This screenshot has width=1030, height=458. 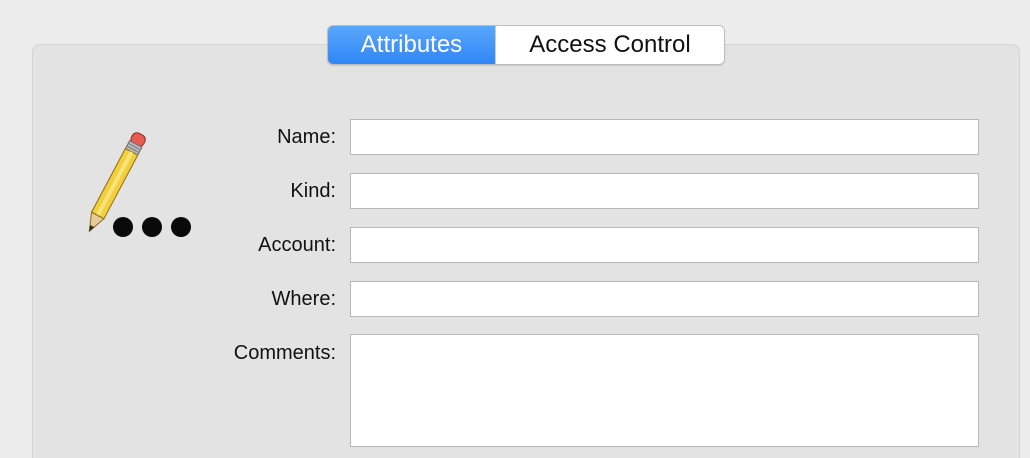 I want to click on account-field, so click(x=664, y=245).